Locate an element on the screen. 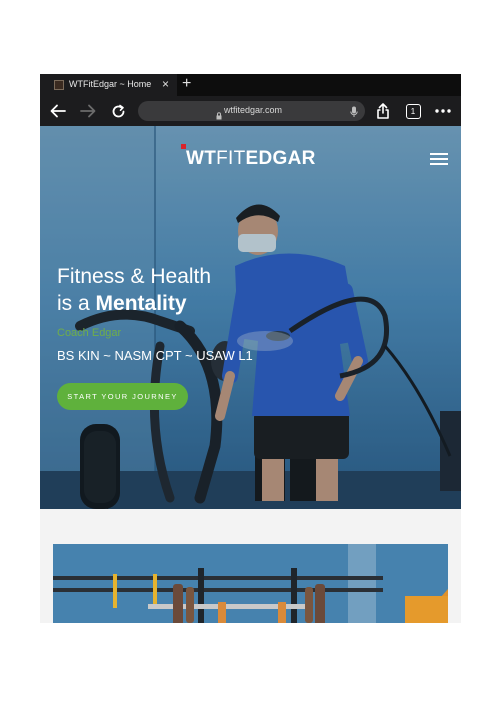 Image resolution: width=500 pixels, height=705 pixels. start-journey-button: START YOUR JOURNEY is located at coordinates (122, 396).